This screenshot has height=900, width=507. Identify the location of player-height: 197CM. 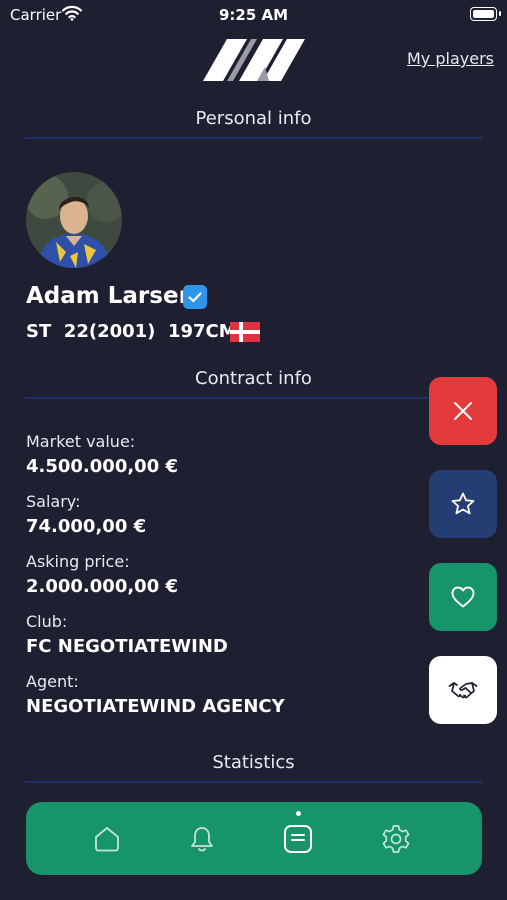
(202, 331).